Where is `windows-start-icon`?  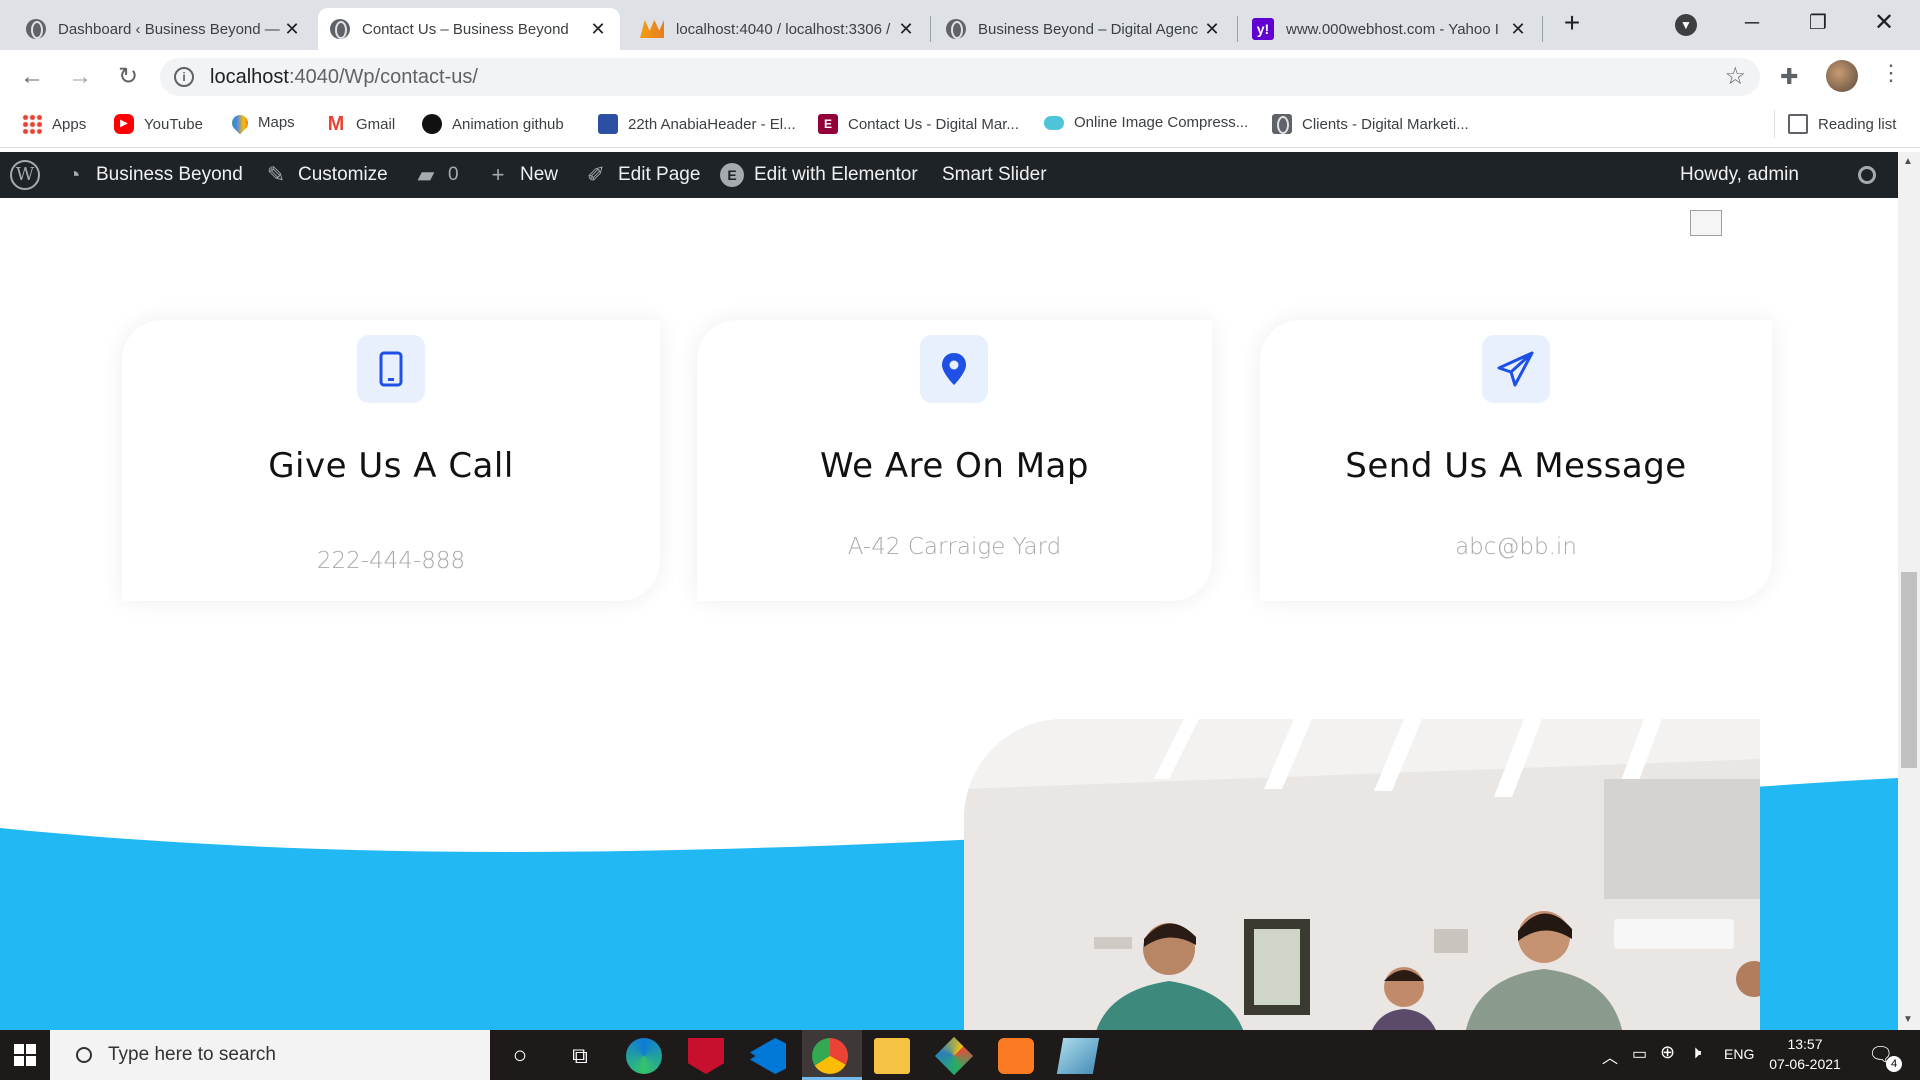
windows-start-icon is located at coordinates (25, 1055).